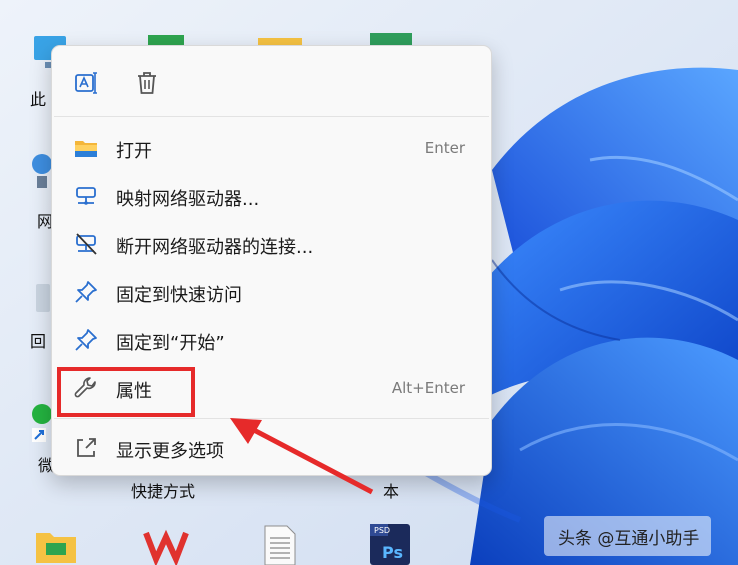 The image size is (738, 565). I want to click on watermark: 头条 @互通小助手, so click(628, 536).